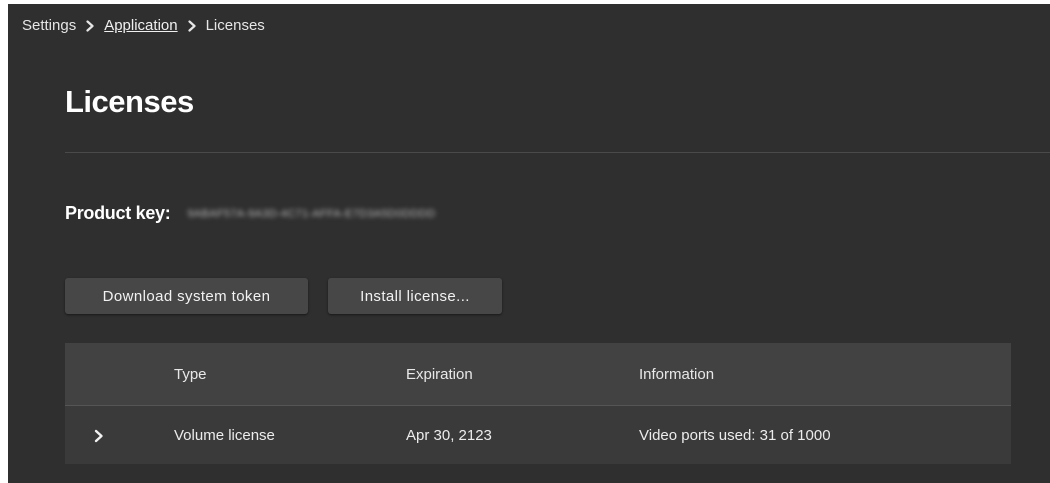 The width and height of the screenshot is (1050, 483). Describe the element at coordinates (49, 25) in the screenshot. I see `breadcrumb-settings: Settings` at that location.